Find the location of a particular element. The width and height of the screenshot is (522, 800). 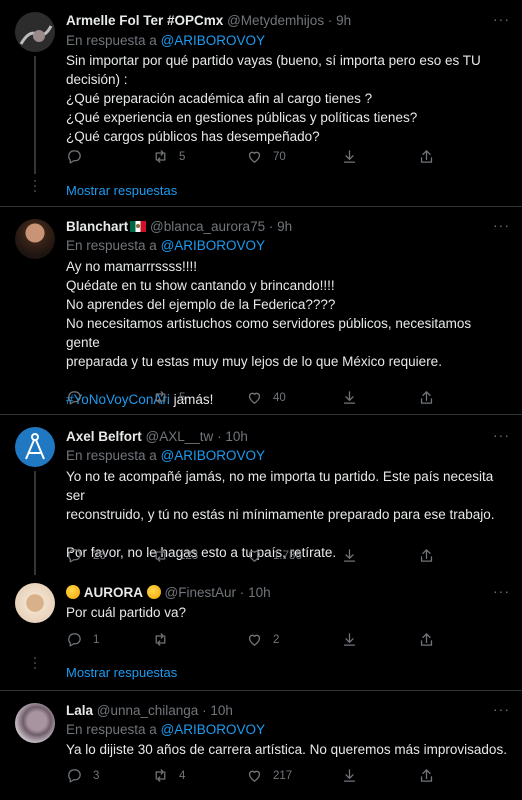

action-bar: 26 123 1.736 is located at coordinates (256, 556).